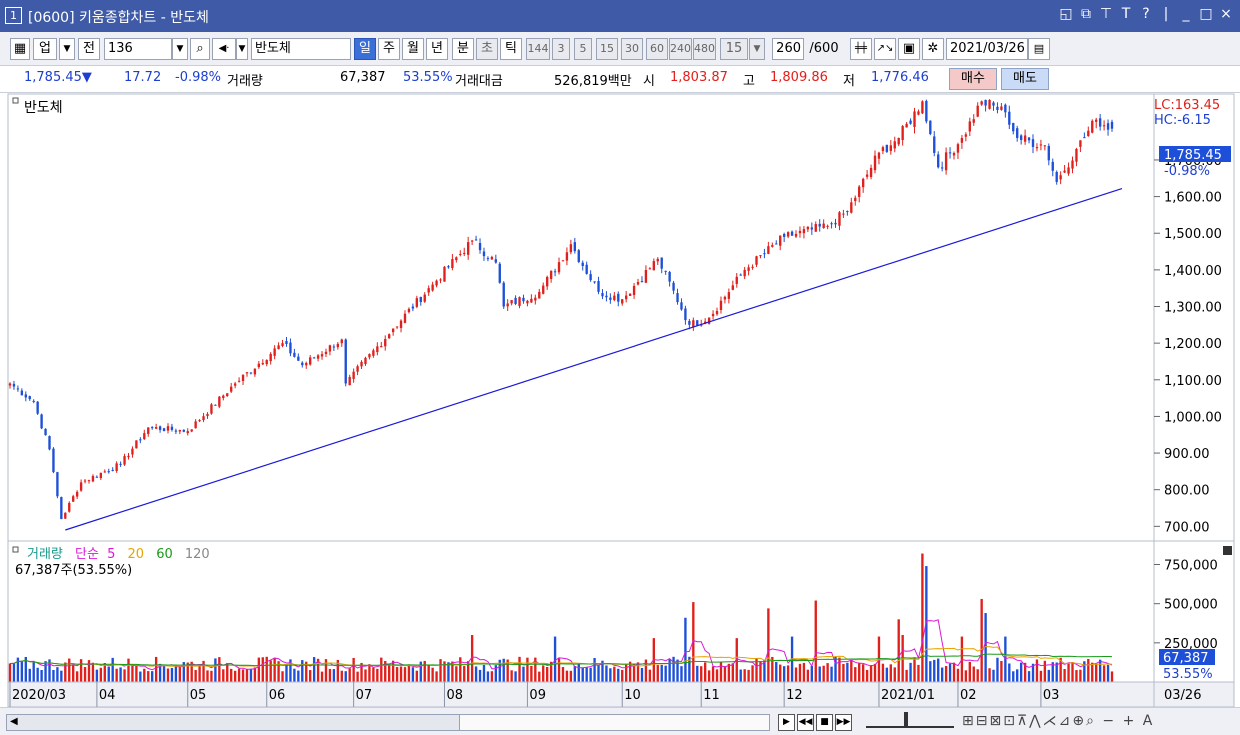  I want to click on interval-30: 30, so click(632, 49).